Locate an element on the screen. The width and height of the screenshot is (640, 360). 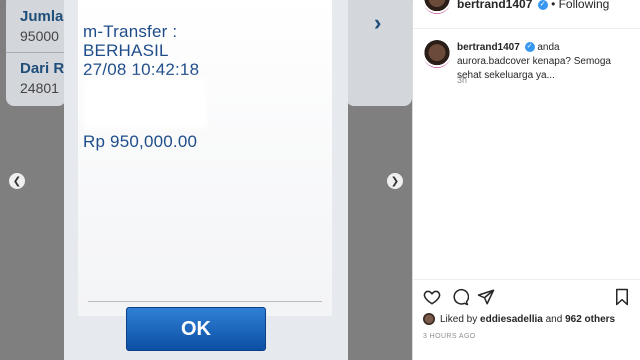
chevron-right-icon: ❯ is located at coordinates (395, 181).